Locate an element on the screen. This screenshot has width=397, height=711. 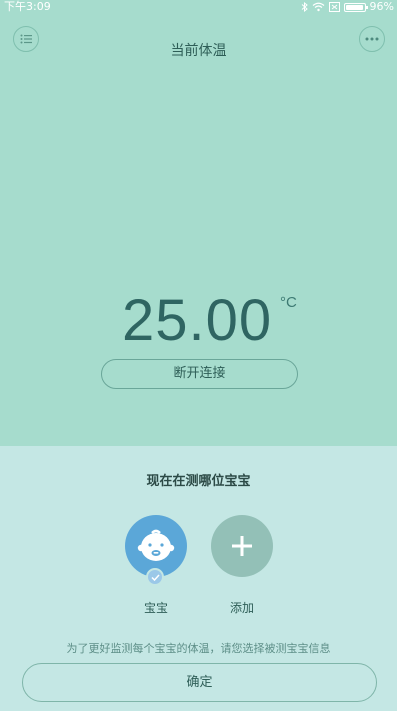
more-icon is located at coordinates (372, 39).